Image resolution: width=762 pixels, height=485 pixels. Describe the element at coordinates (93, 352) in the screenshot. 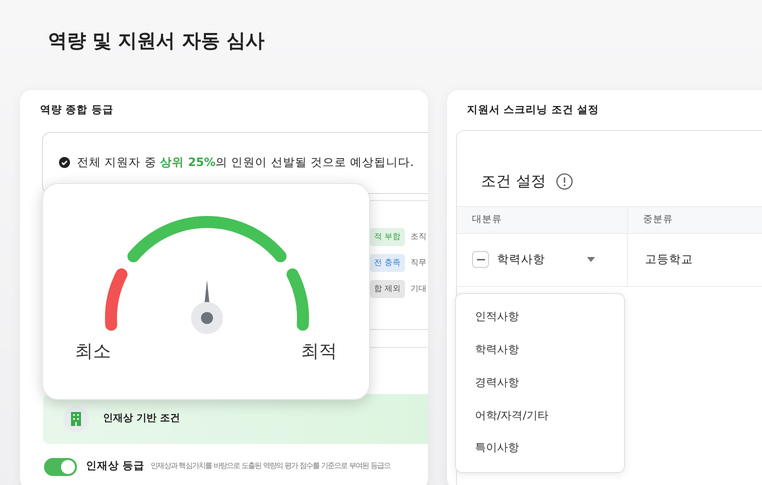

I see `gauge-min-label: 최소` at that location.